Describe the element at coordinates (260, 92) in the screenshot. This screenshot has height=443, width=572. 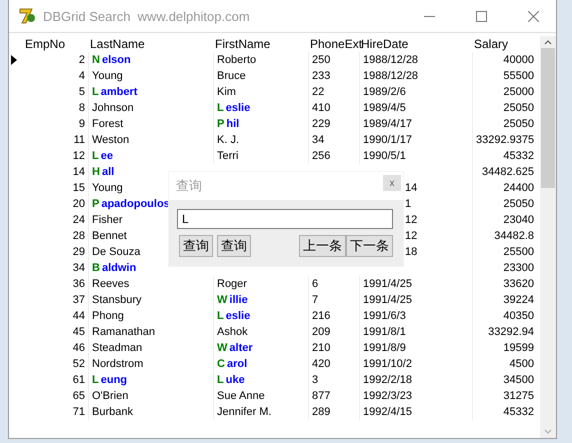
I see `table-cell: Kim` at that location.